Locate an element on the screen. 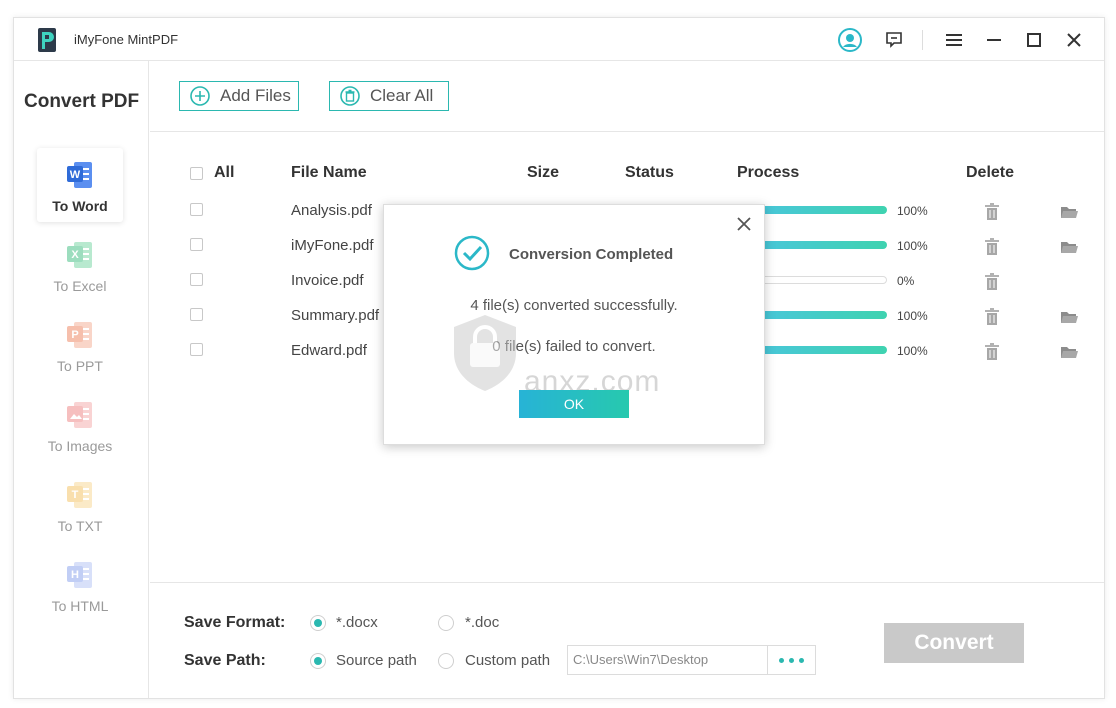  file-name: iMyFone.pdf is located at coordinates (332, 245).